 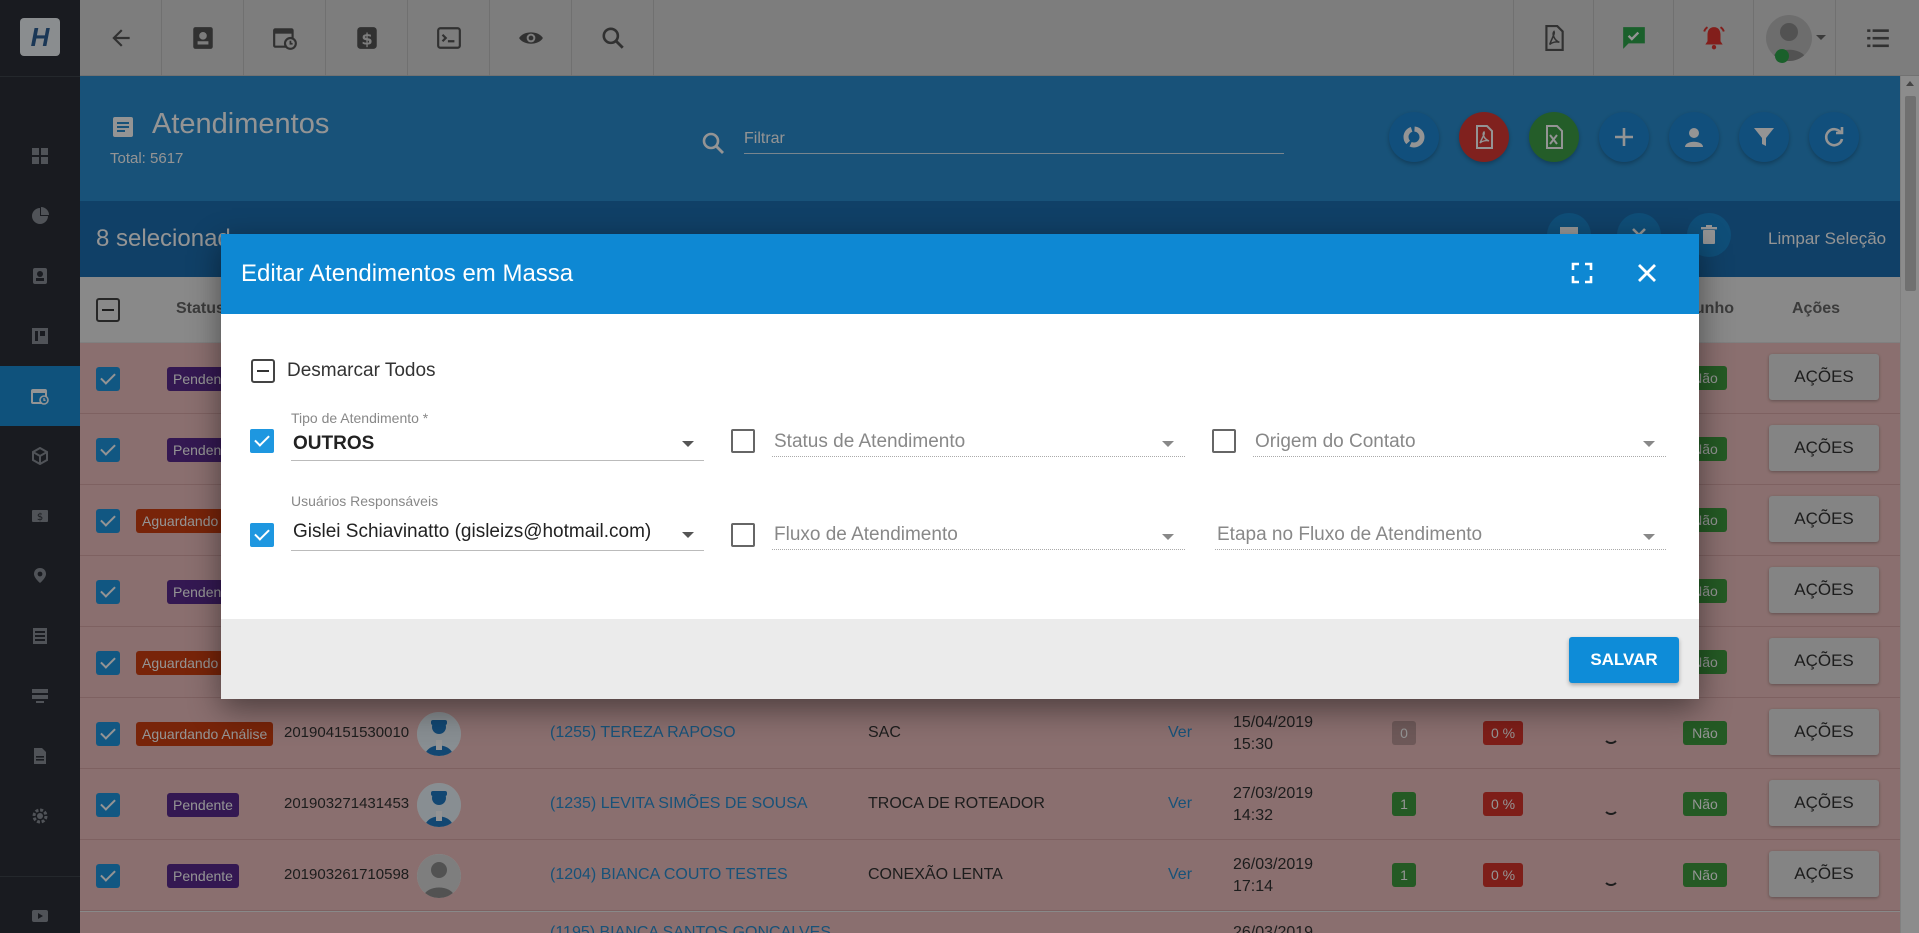 I want to click on deselect-all-control: Desmarcar Todos, so click(x=343, y=371).